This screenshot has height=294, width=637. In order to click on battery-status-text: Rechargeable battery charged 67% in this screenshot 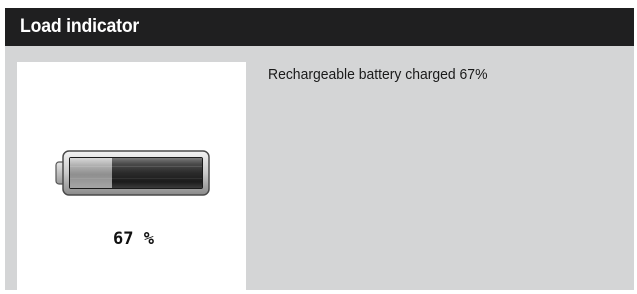, I will do `click(378, 74)`.